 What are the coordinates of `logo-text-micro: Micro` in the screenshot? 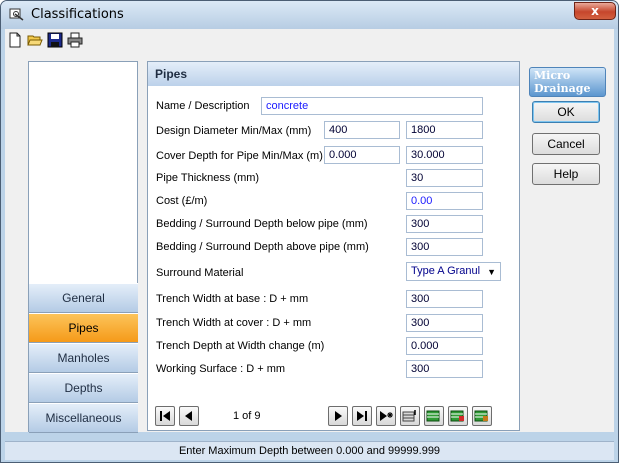 It's located at (552, 75).